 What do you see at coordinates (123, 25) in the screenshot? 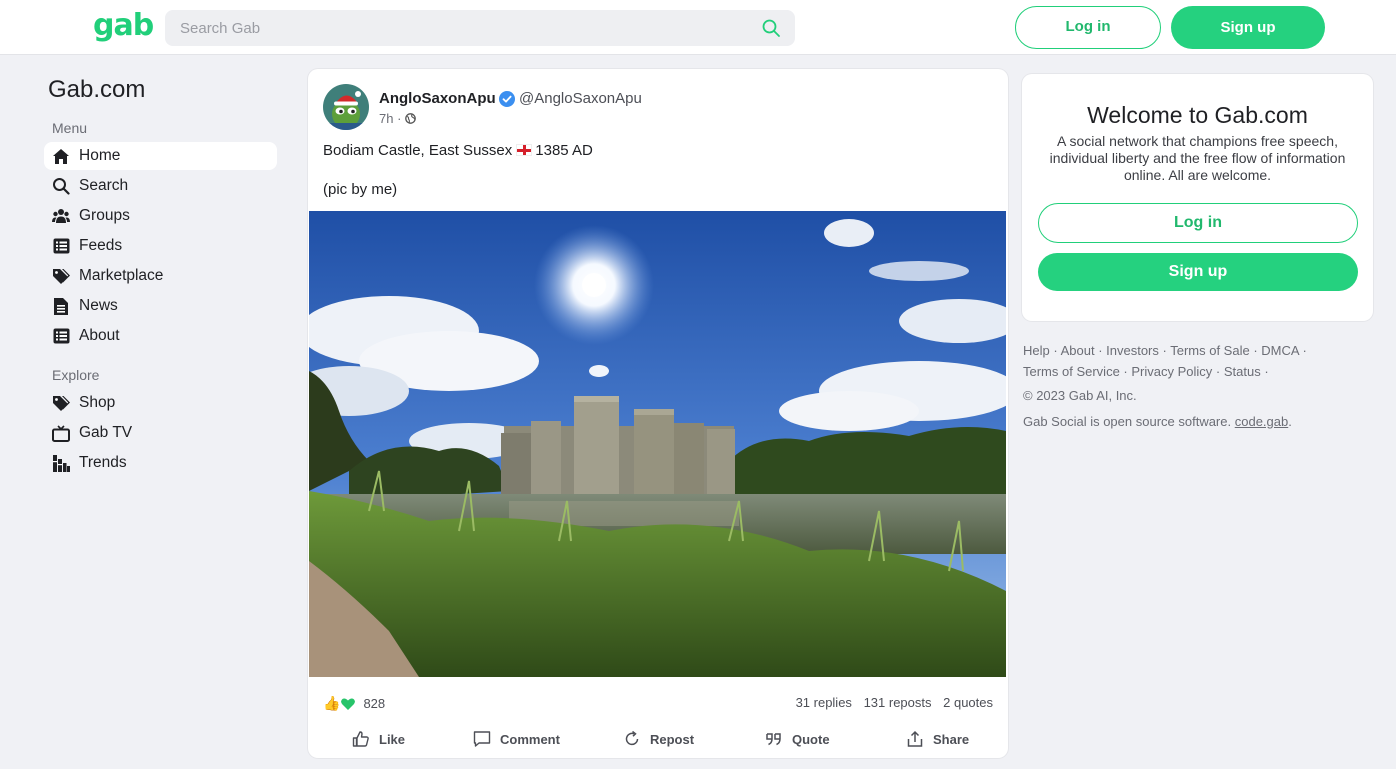
I see `gab-logo: gab` at bounding box center [123, 25].